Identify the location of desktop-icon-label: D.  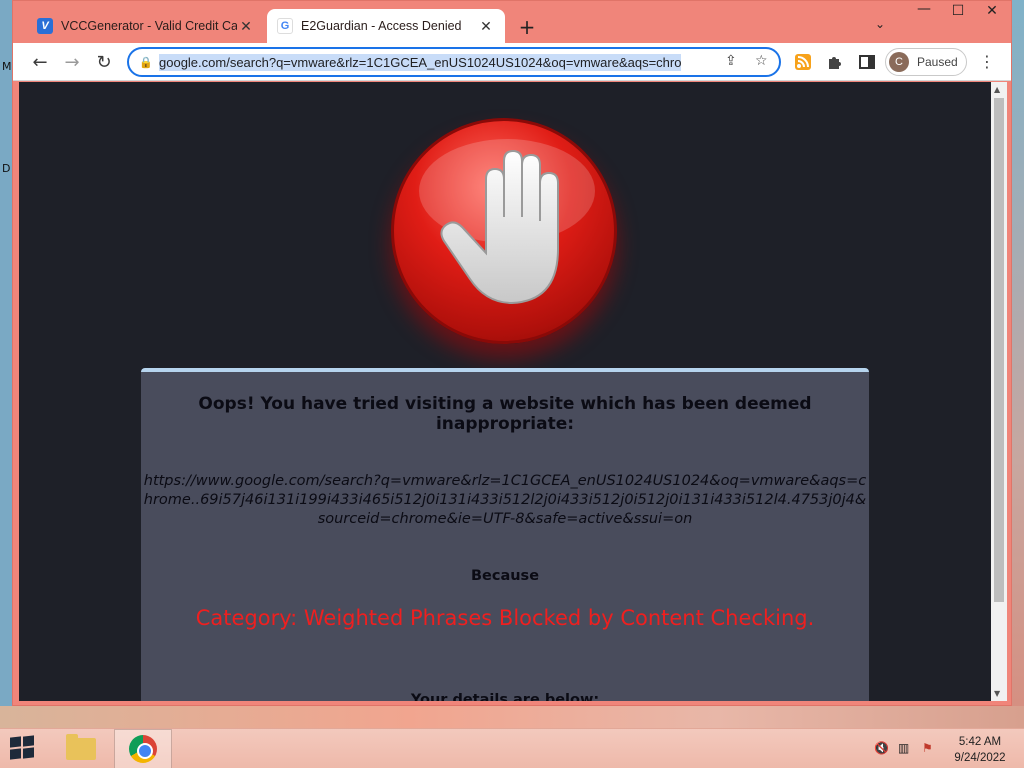
(6, 168).